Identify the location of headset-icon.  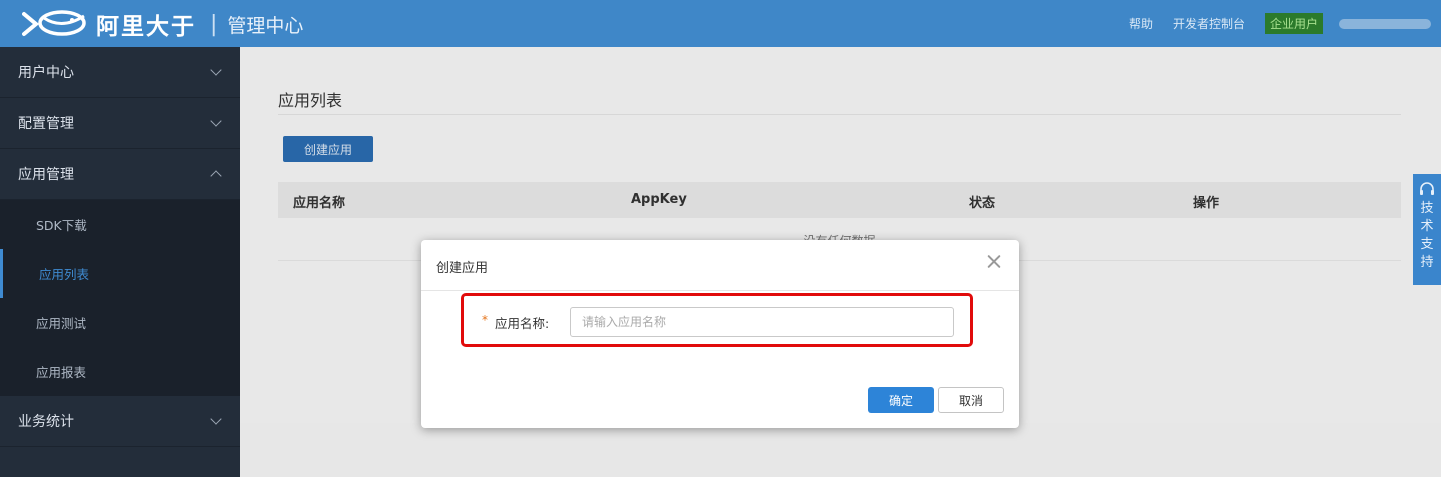
(1427, 188).